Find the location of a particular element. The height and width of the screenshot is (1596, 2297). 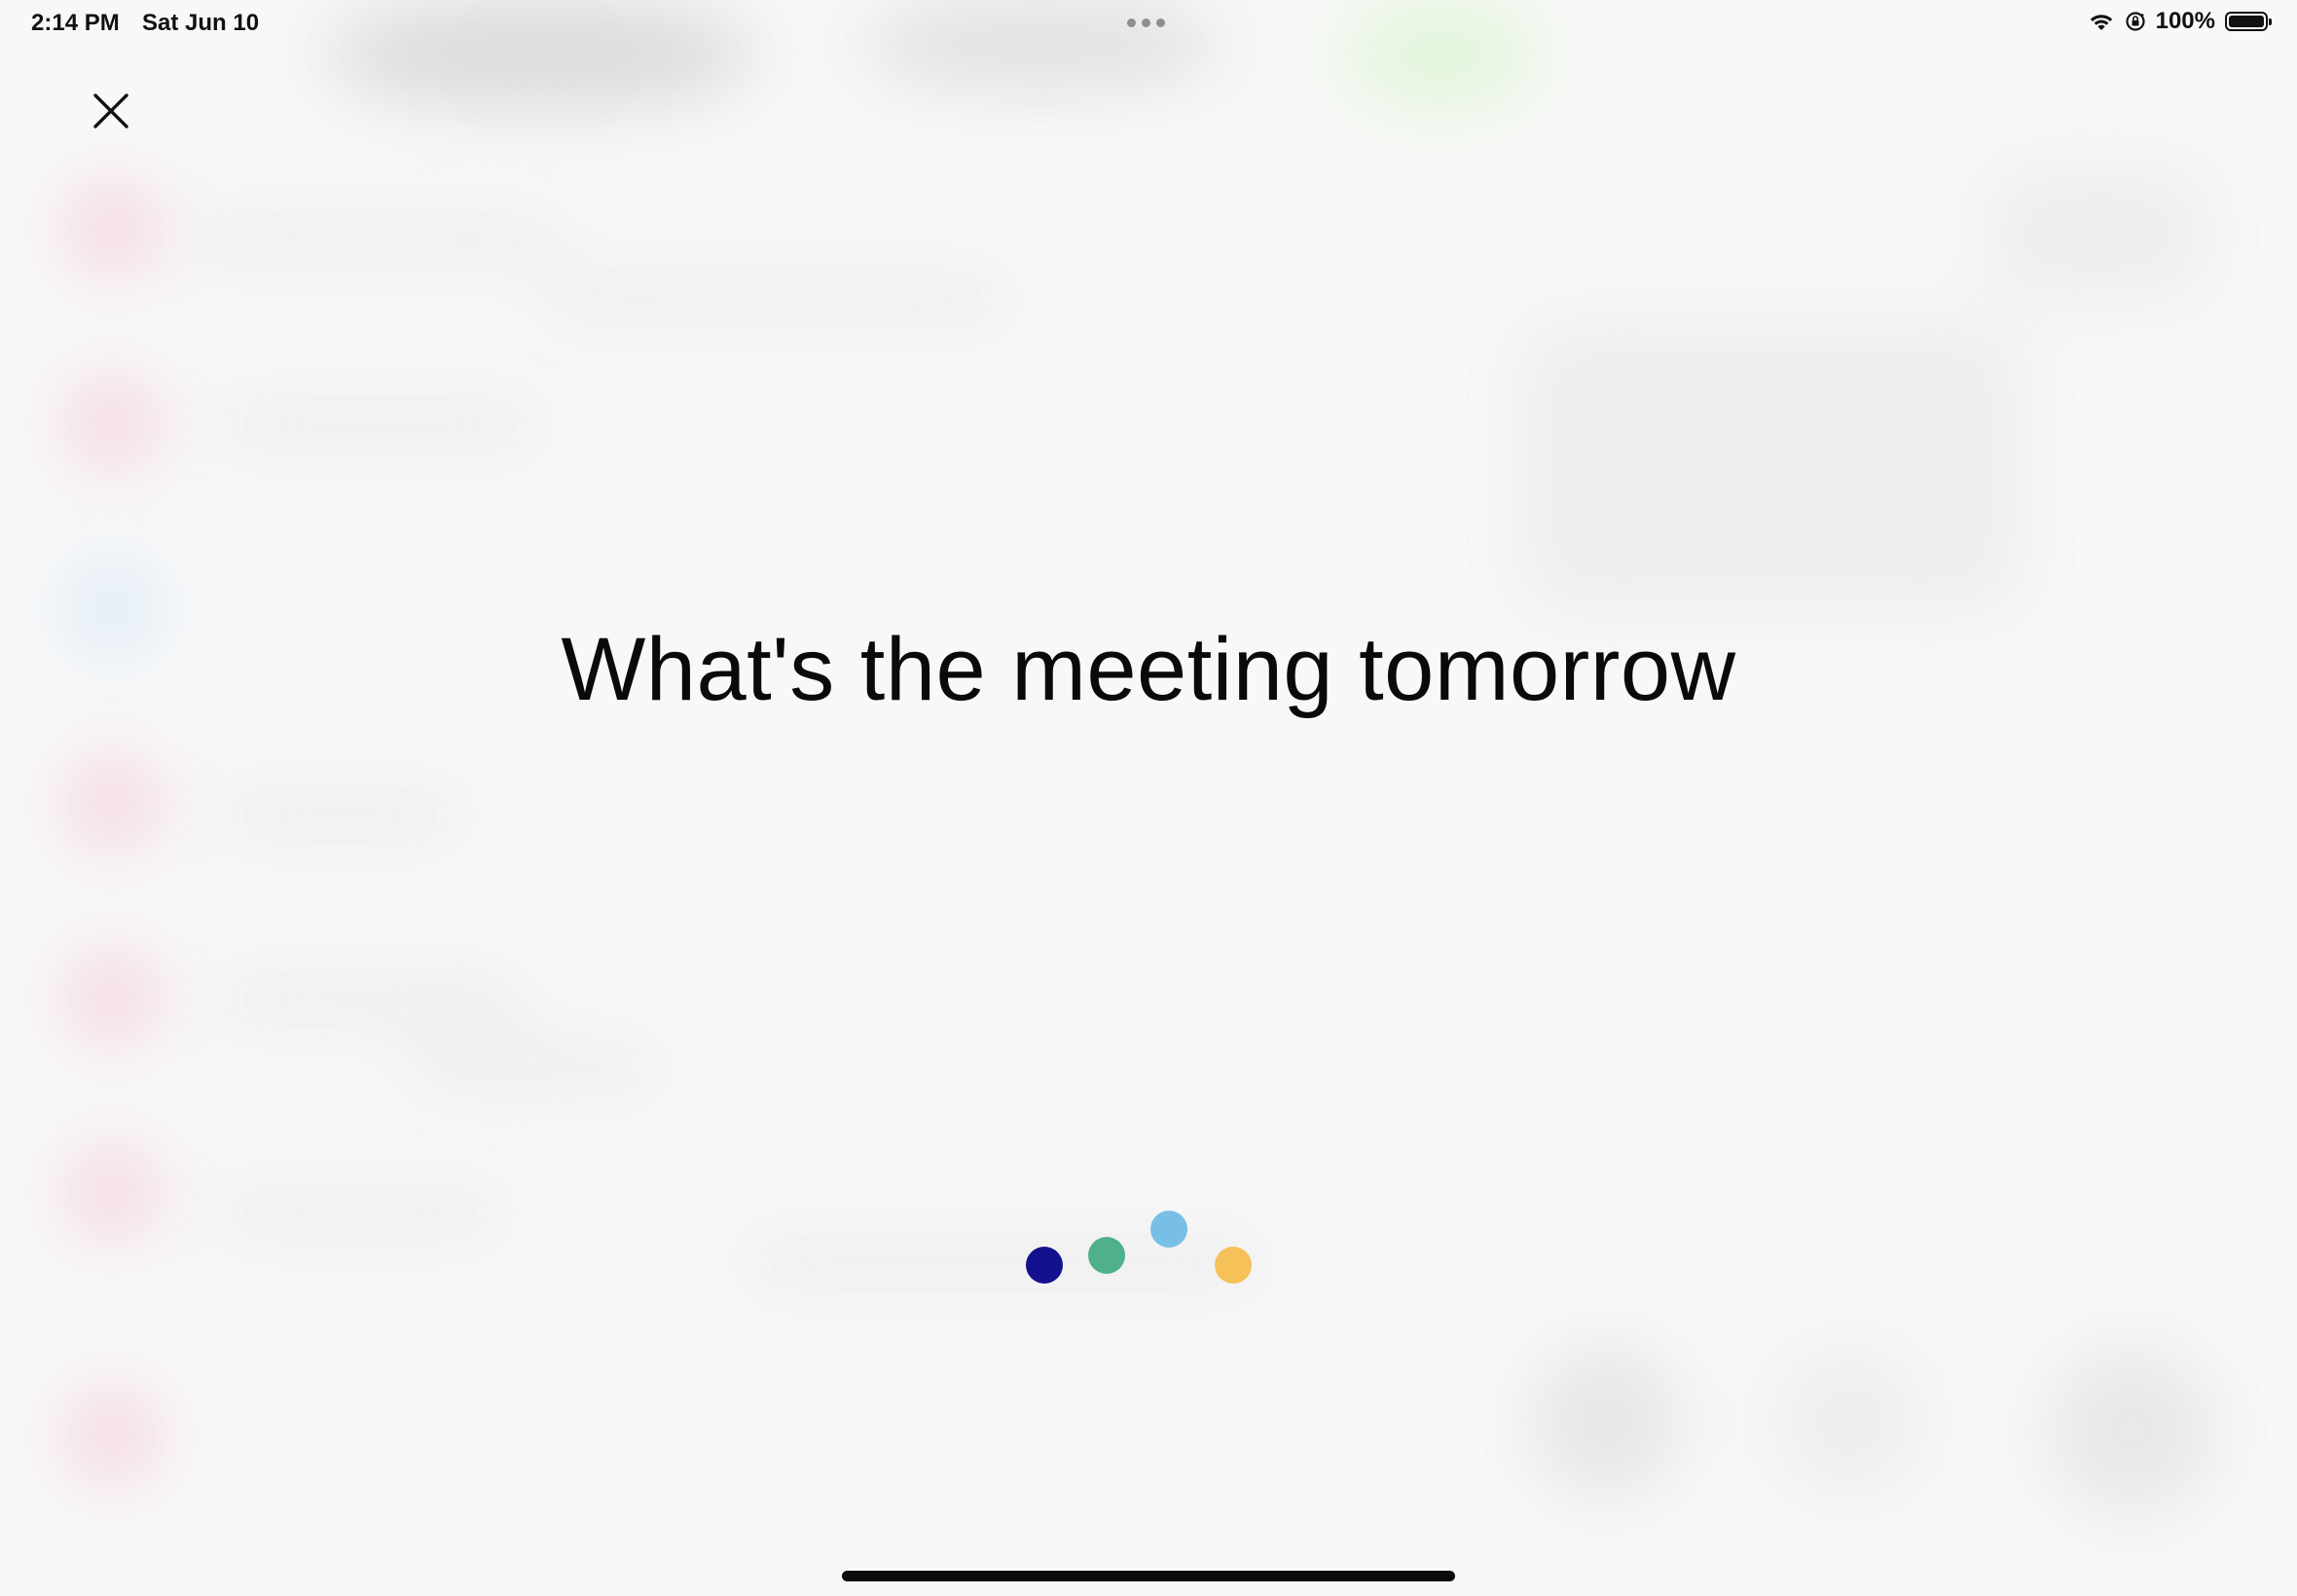

status-bar: 2:14 PM Sat Jun 10 100% is located at coordinates (1148, 23).